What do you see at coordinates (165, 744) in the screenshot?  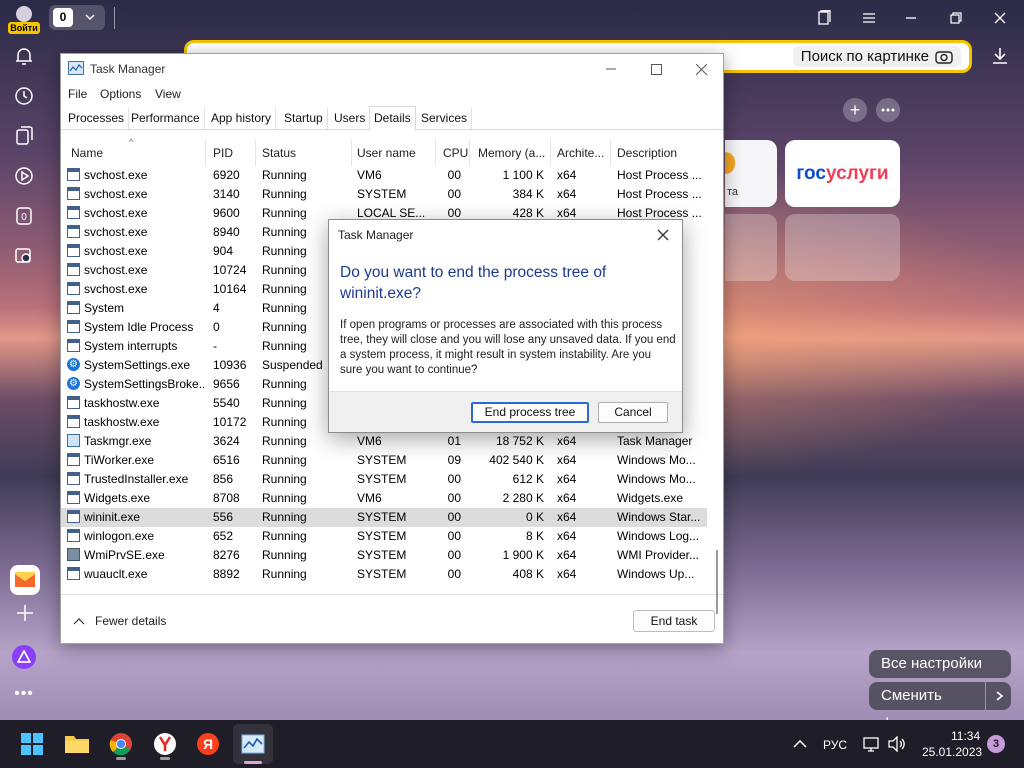 I see `yandex-browser-icon` at bounding box center [165, 744].